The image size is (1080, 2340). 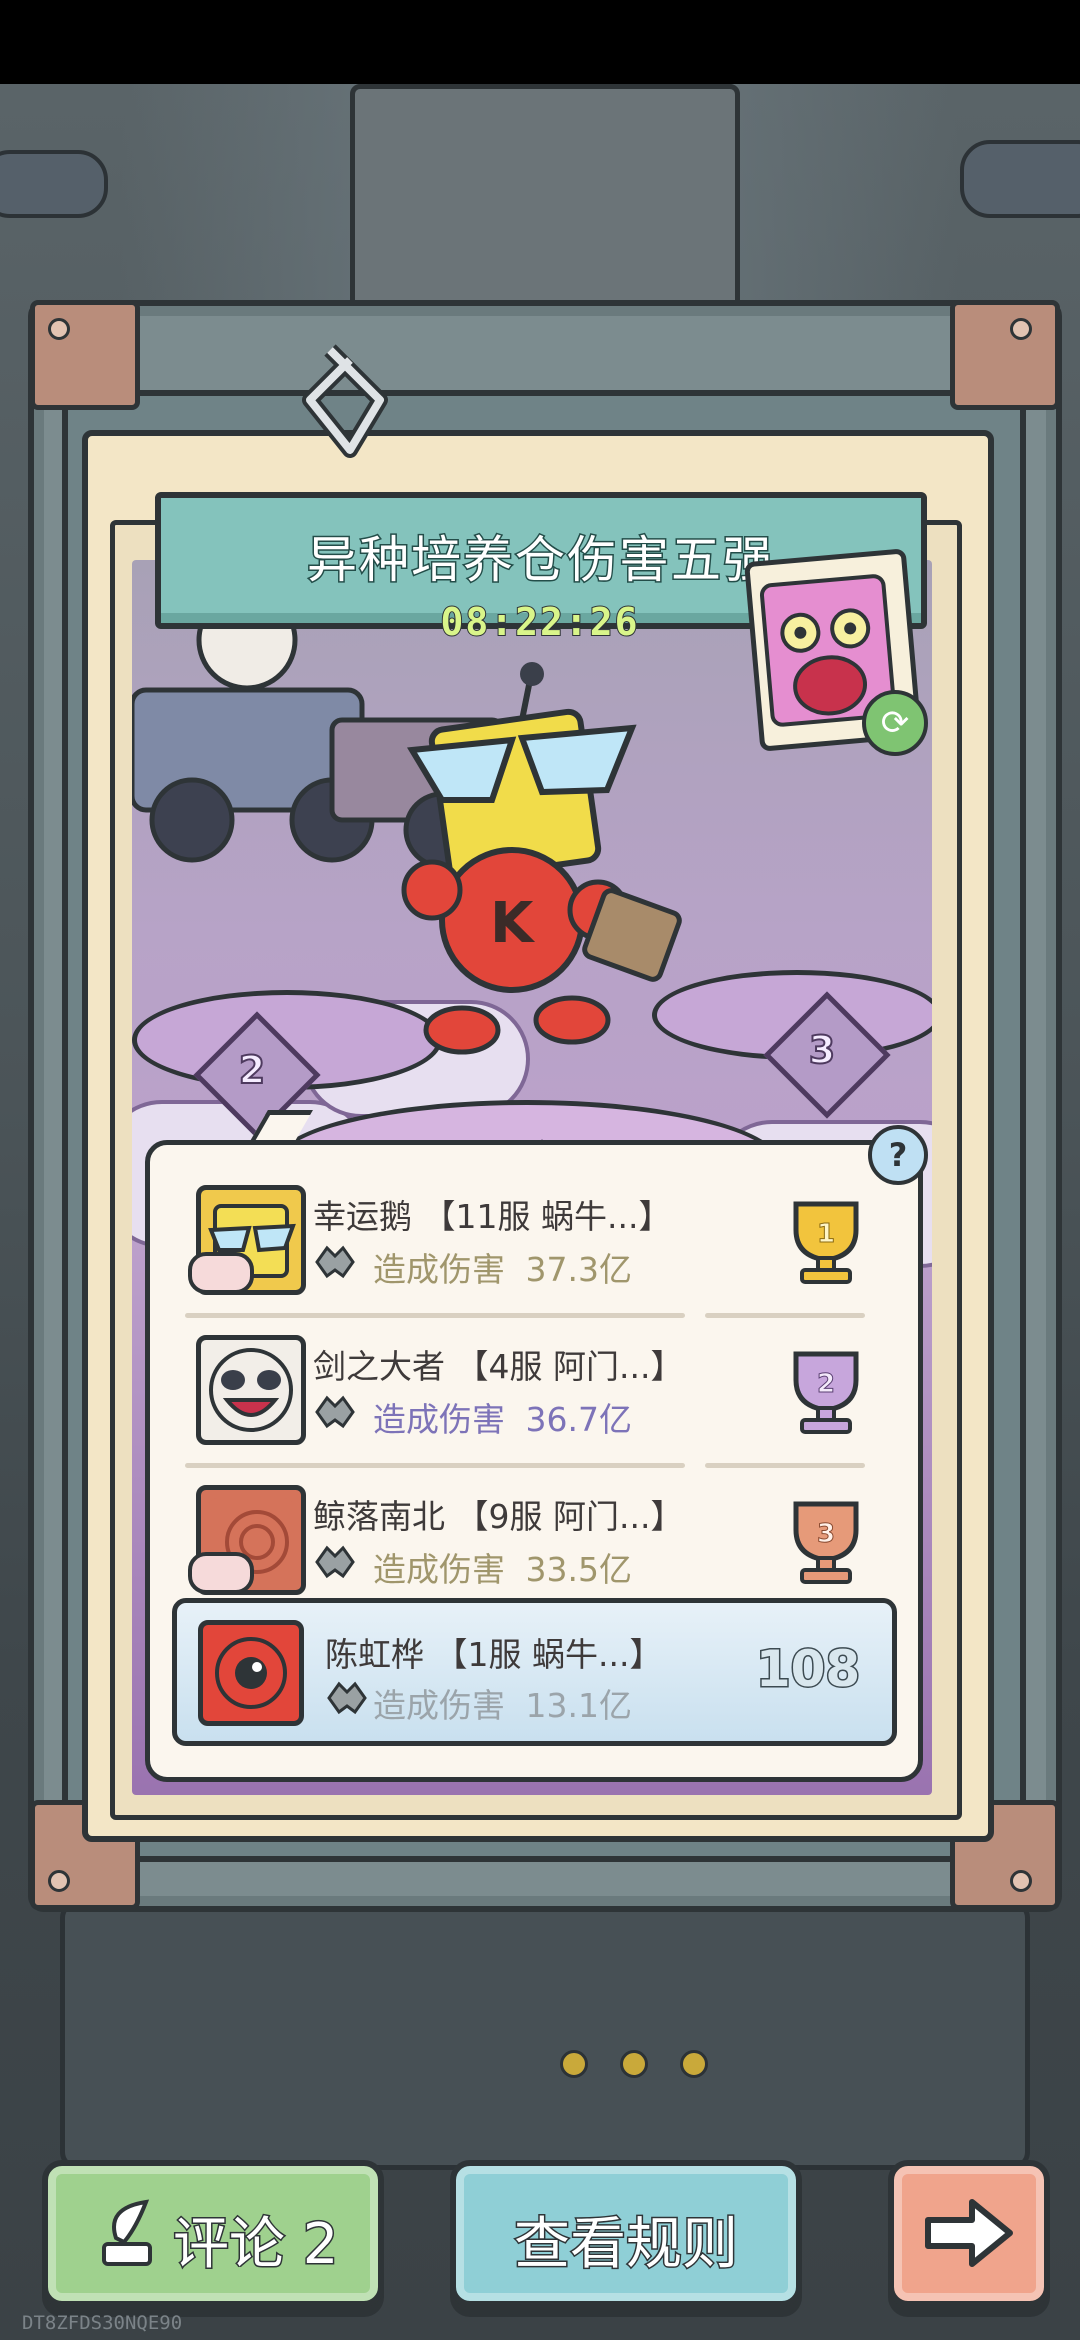 I want to click on damage-value: 37.3亿, so click(x=578, y=1269).